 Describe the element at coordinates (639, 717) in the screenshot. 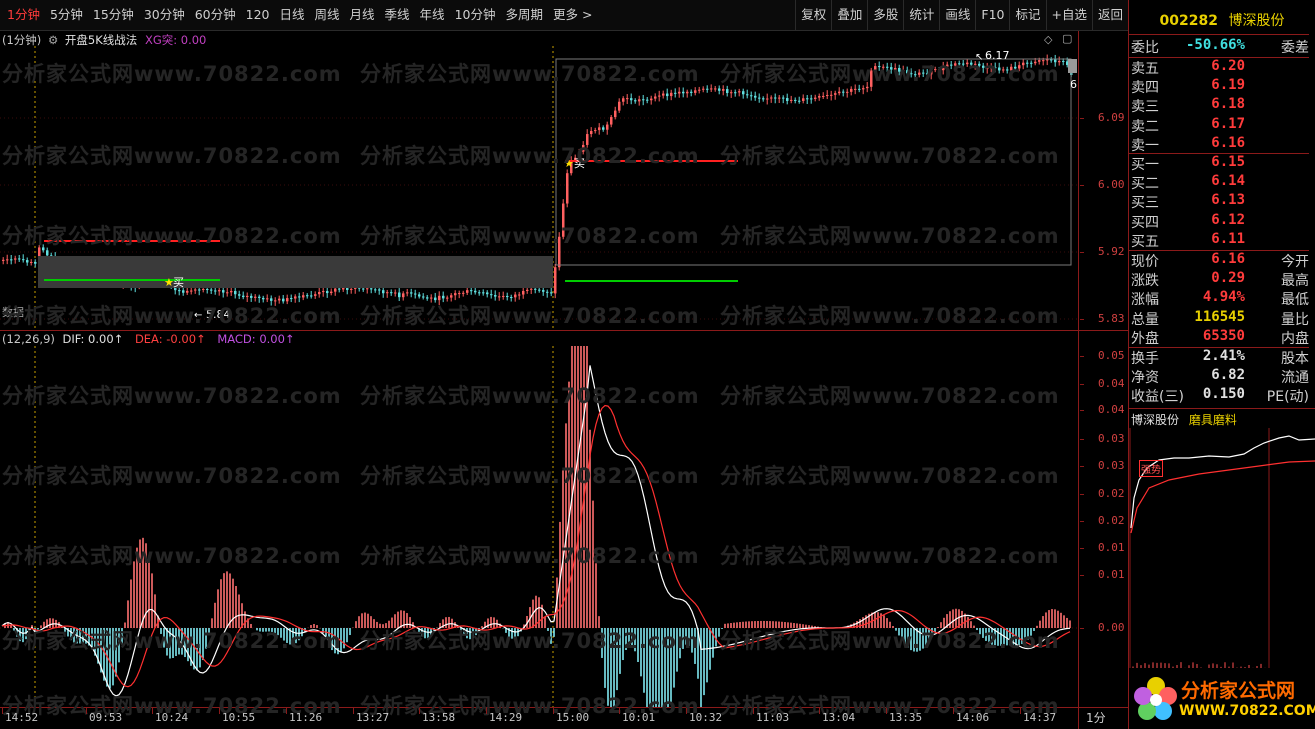

I see `time-label: 10:01` at that location.